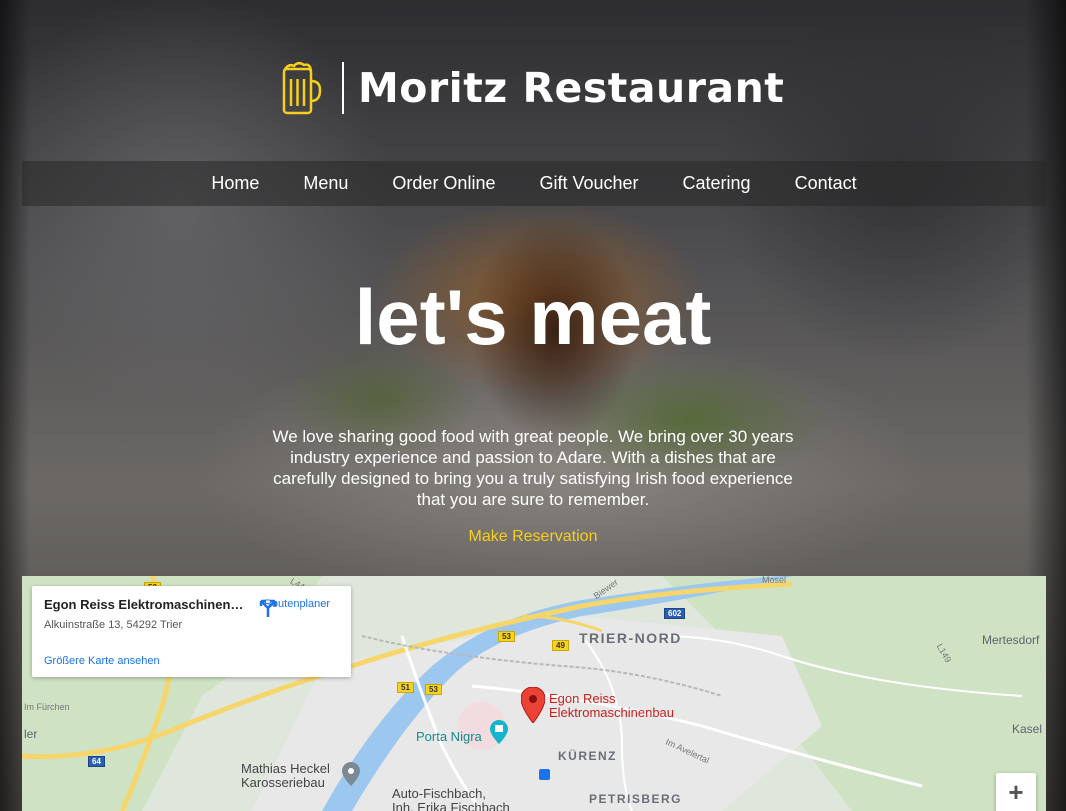 The height and width of the screenshot is (811, 1066). Describe the element at coordinates (439, 793) in the screenshot. I see `map-place-fischbach-line1: Auto-Fischbach,` at that location.